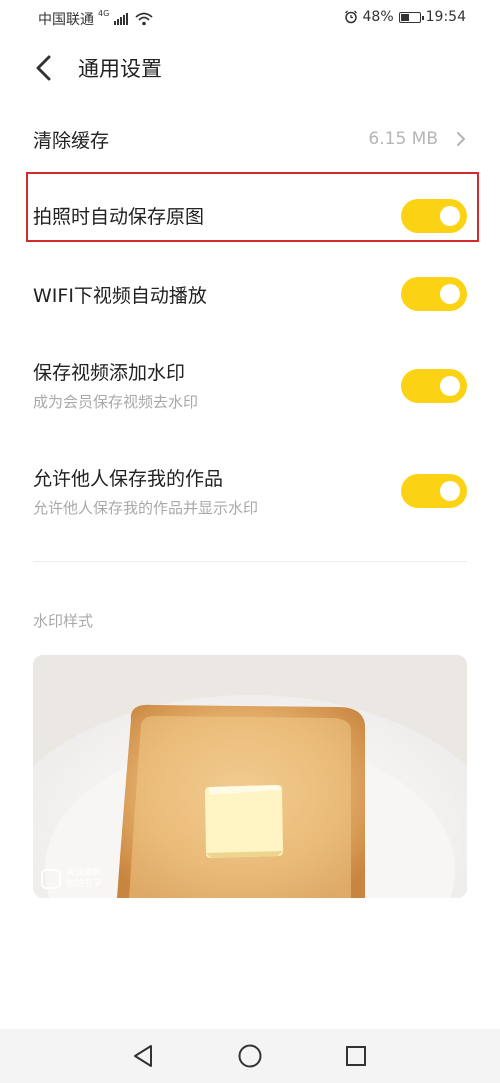 The height and width of the screenshot is (1083, 500). Describe the element at coordinates (128, 479) in the screenshot. I see `allow-others-save-label: 允许他人保存我的作品` at that location.